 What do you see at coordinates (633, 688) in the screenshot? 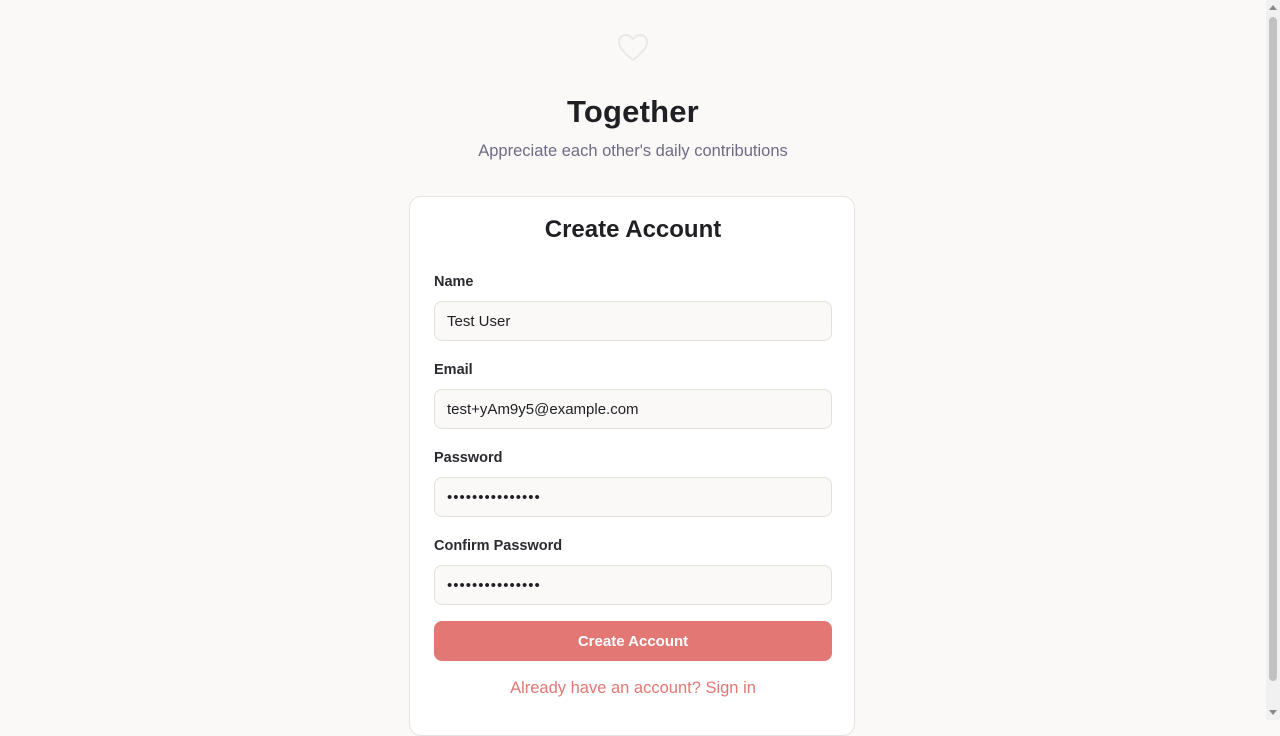
I see `sign-in-link: Already have an account? Sign in` at bounding box center [633, 688].